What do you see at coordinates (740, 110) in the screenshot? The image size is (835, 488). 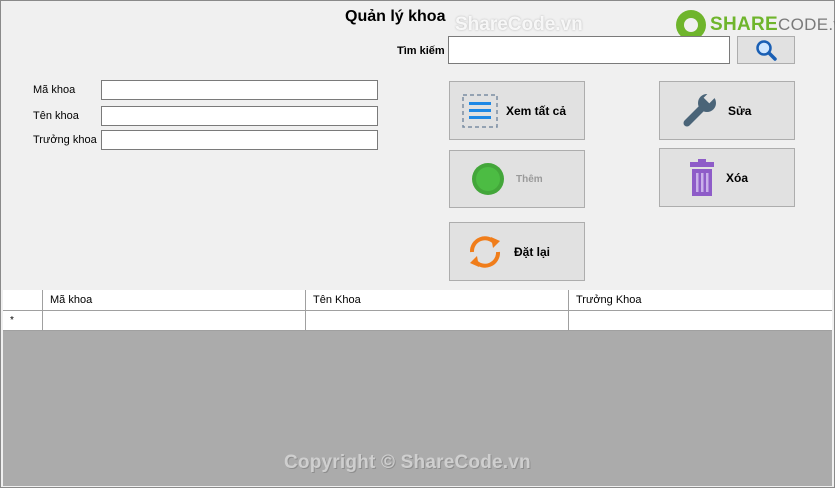 I see `edit-label: Sửa` at bounding box center [740, 110].